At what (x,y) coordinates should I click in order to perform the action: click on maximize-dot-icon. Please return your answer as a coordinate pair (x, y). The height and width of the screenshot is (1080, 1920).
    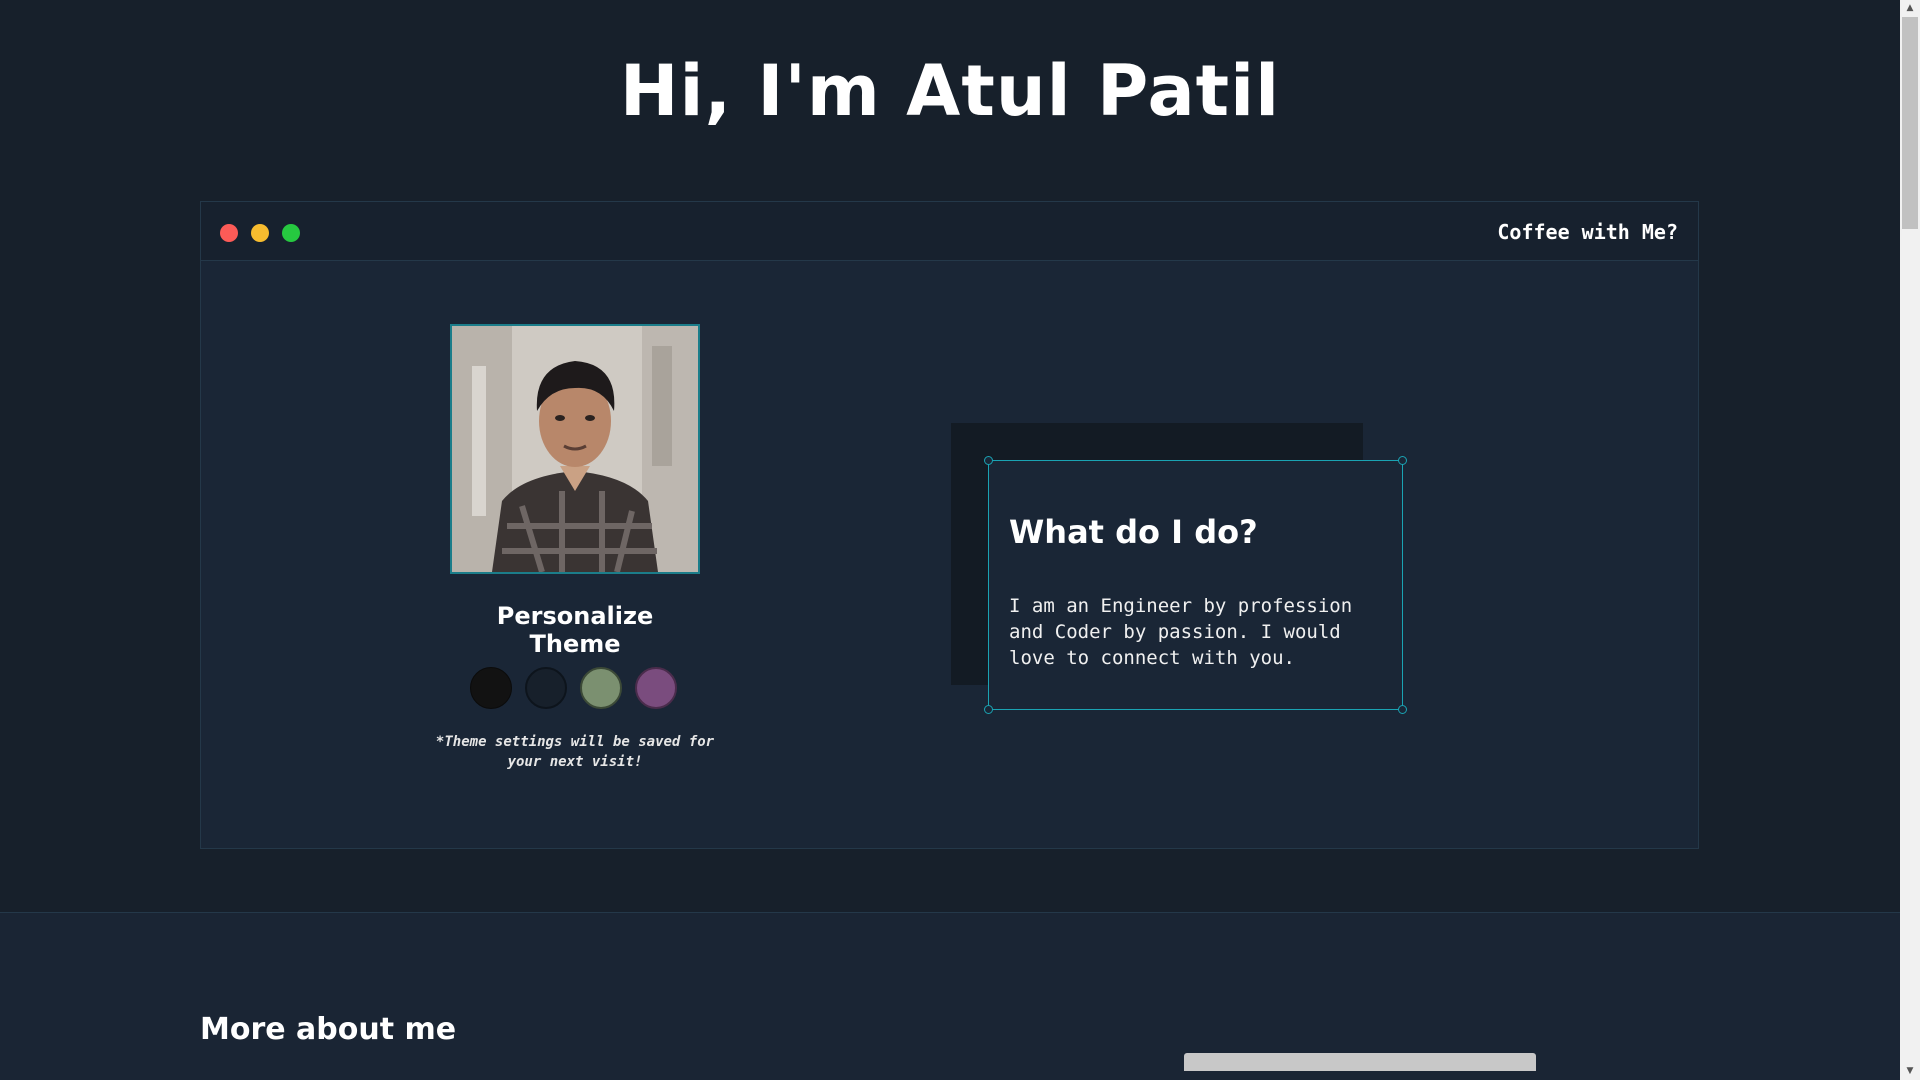
    Looking at the image, I should click on (291, 233).